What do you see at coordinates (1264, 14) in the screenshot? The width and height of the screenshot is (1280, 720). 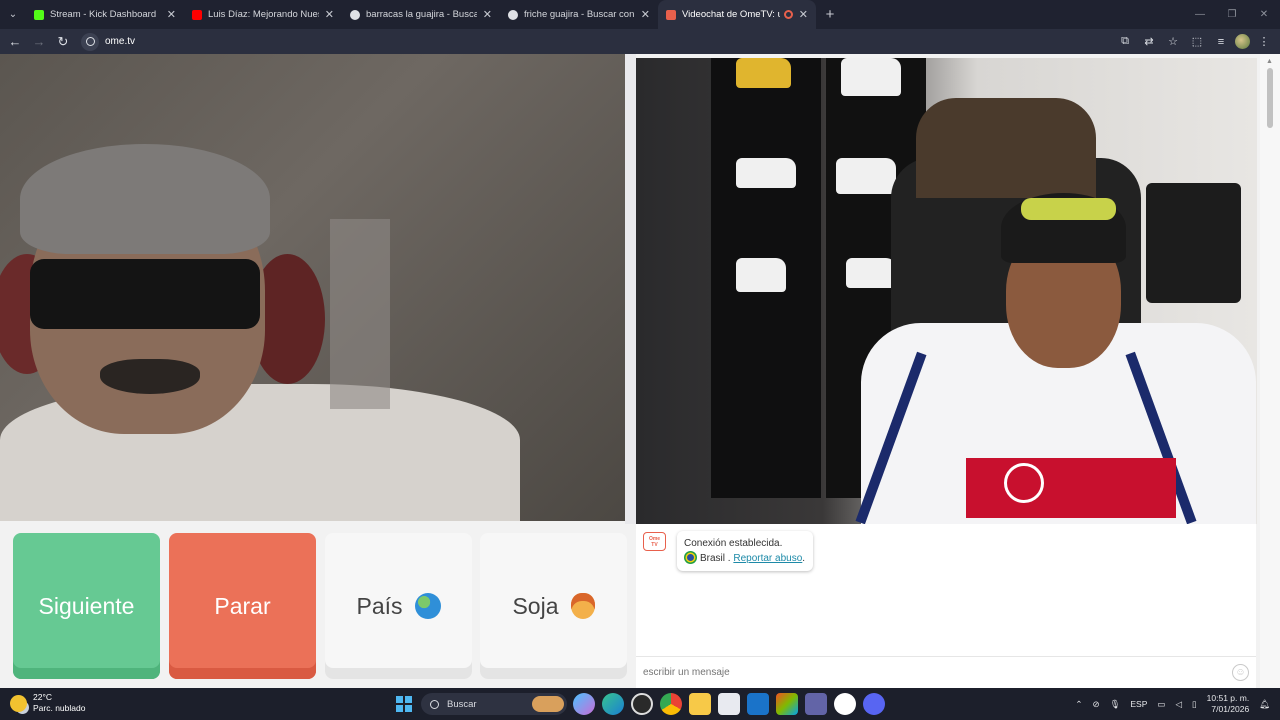 I see `close-window-icon: ✕` at bounding box center [1264, 14].